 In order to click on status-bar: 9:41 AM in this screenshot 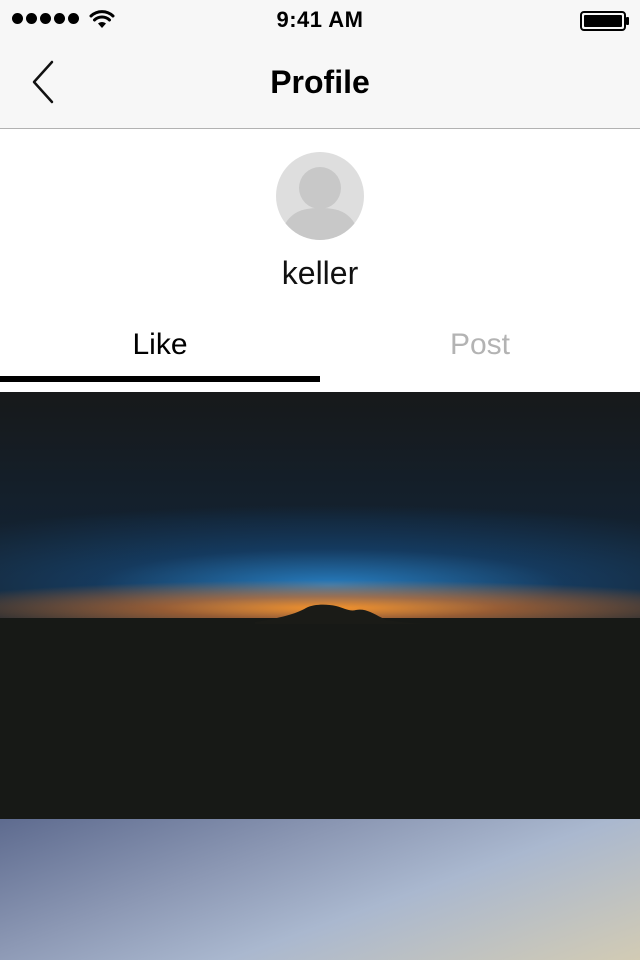, I will do `click(320, 20)`.